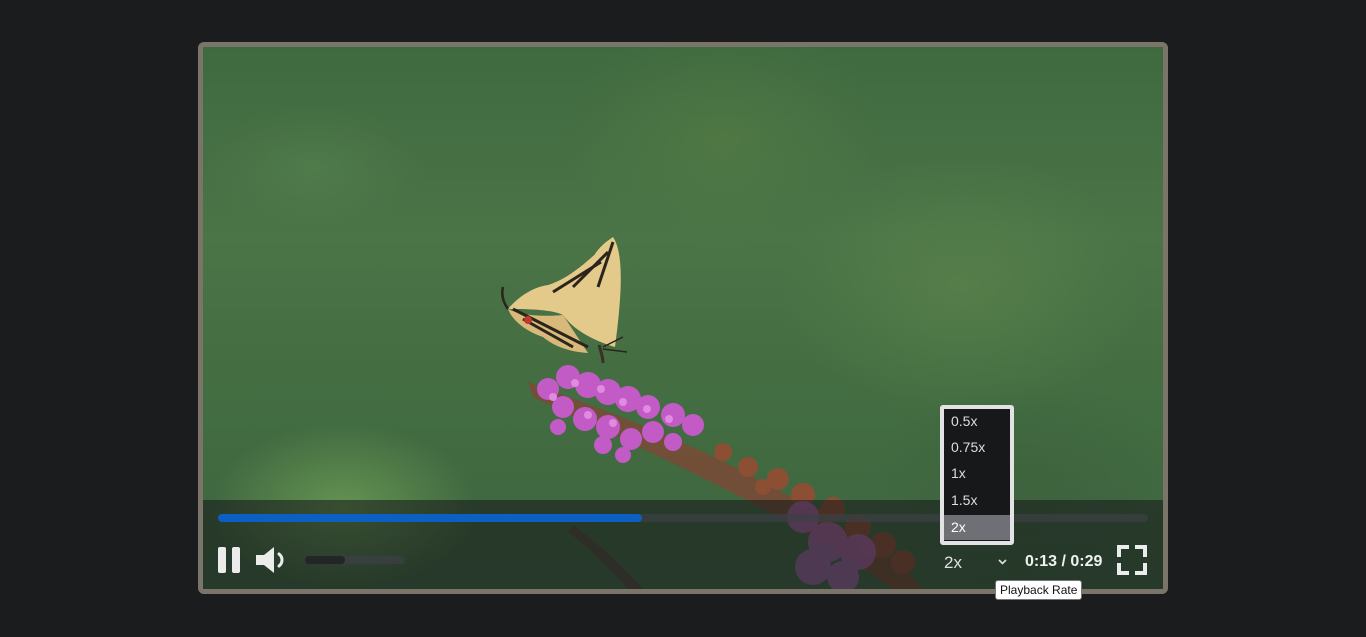 This screenshot has height=637, width=1366. I want to click on fullscreen-button, so click(1132, 560).